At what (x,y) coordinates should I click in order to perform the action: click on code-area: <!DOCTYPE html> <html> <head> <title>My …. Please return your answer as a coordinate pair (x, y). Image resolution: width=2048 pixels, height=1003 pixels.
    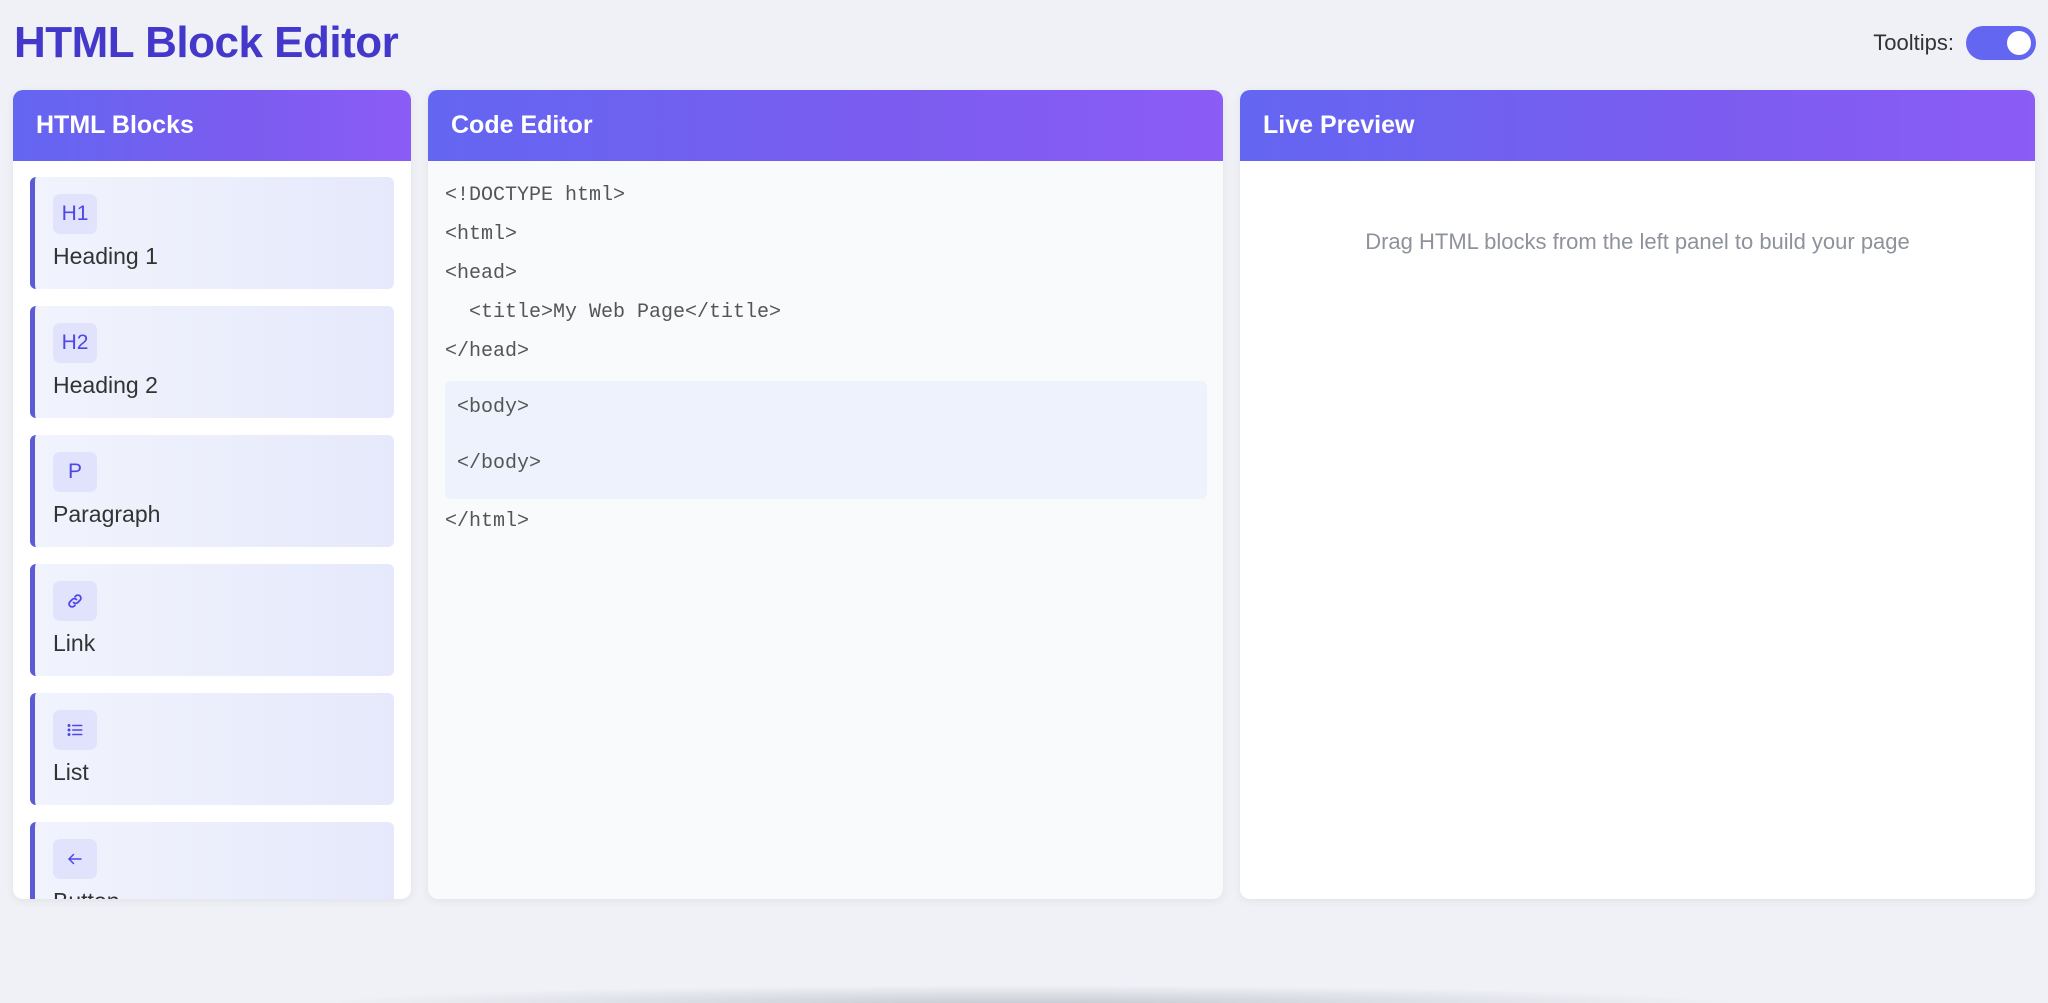
    Looking at the image, I should click on (825, 354).